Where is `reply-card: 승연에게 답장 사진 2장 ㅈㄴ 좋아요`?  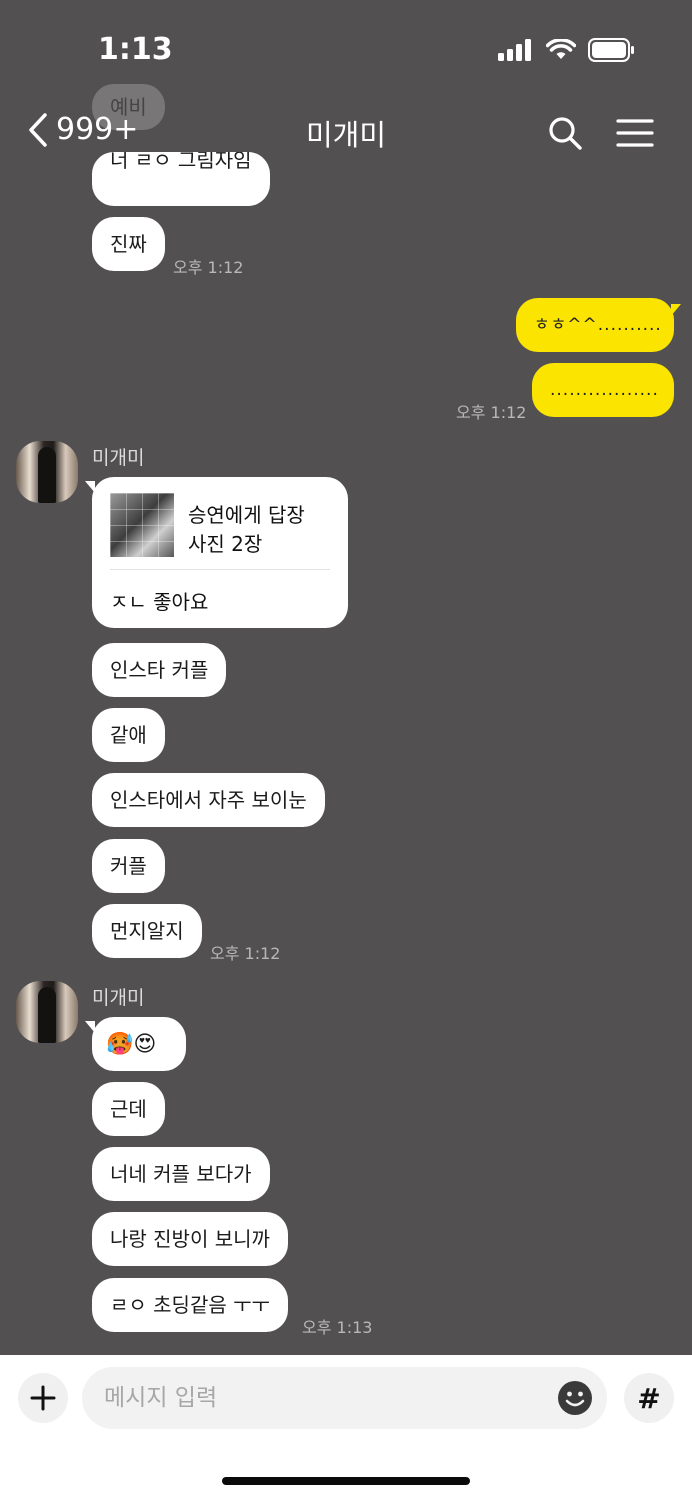
reply-card: 승연에게 답장 사진 2장 ㅈㄴ 좋아요 is located at coordinates (216, 552).